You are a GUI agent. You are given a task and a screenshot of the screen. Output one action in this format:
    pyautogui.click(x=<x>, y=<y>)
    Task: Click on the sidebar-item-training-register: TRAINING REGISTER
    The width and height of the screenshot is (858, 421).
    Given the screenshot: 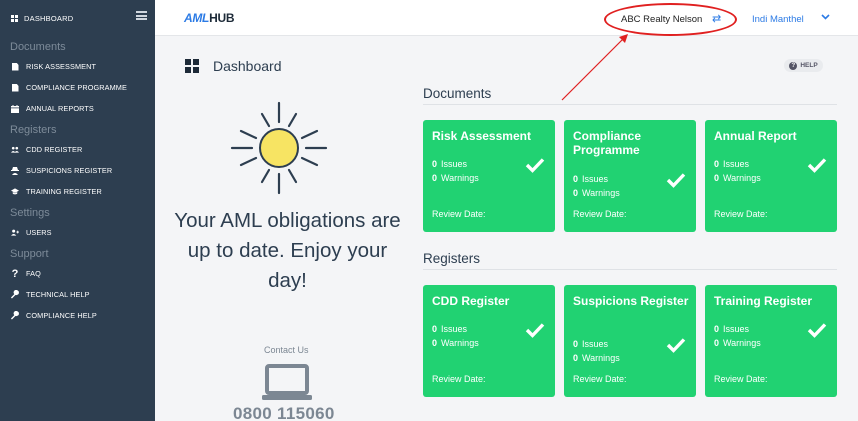 What is the action you would take?
    pyautogui.click(x=77, y=191)
    